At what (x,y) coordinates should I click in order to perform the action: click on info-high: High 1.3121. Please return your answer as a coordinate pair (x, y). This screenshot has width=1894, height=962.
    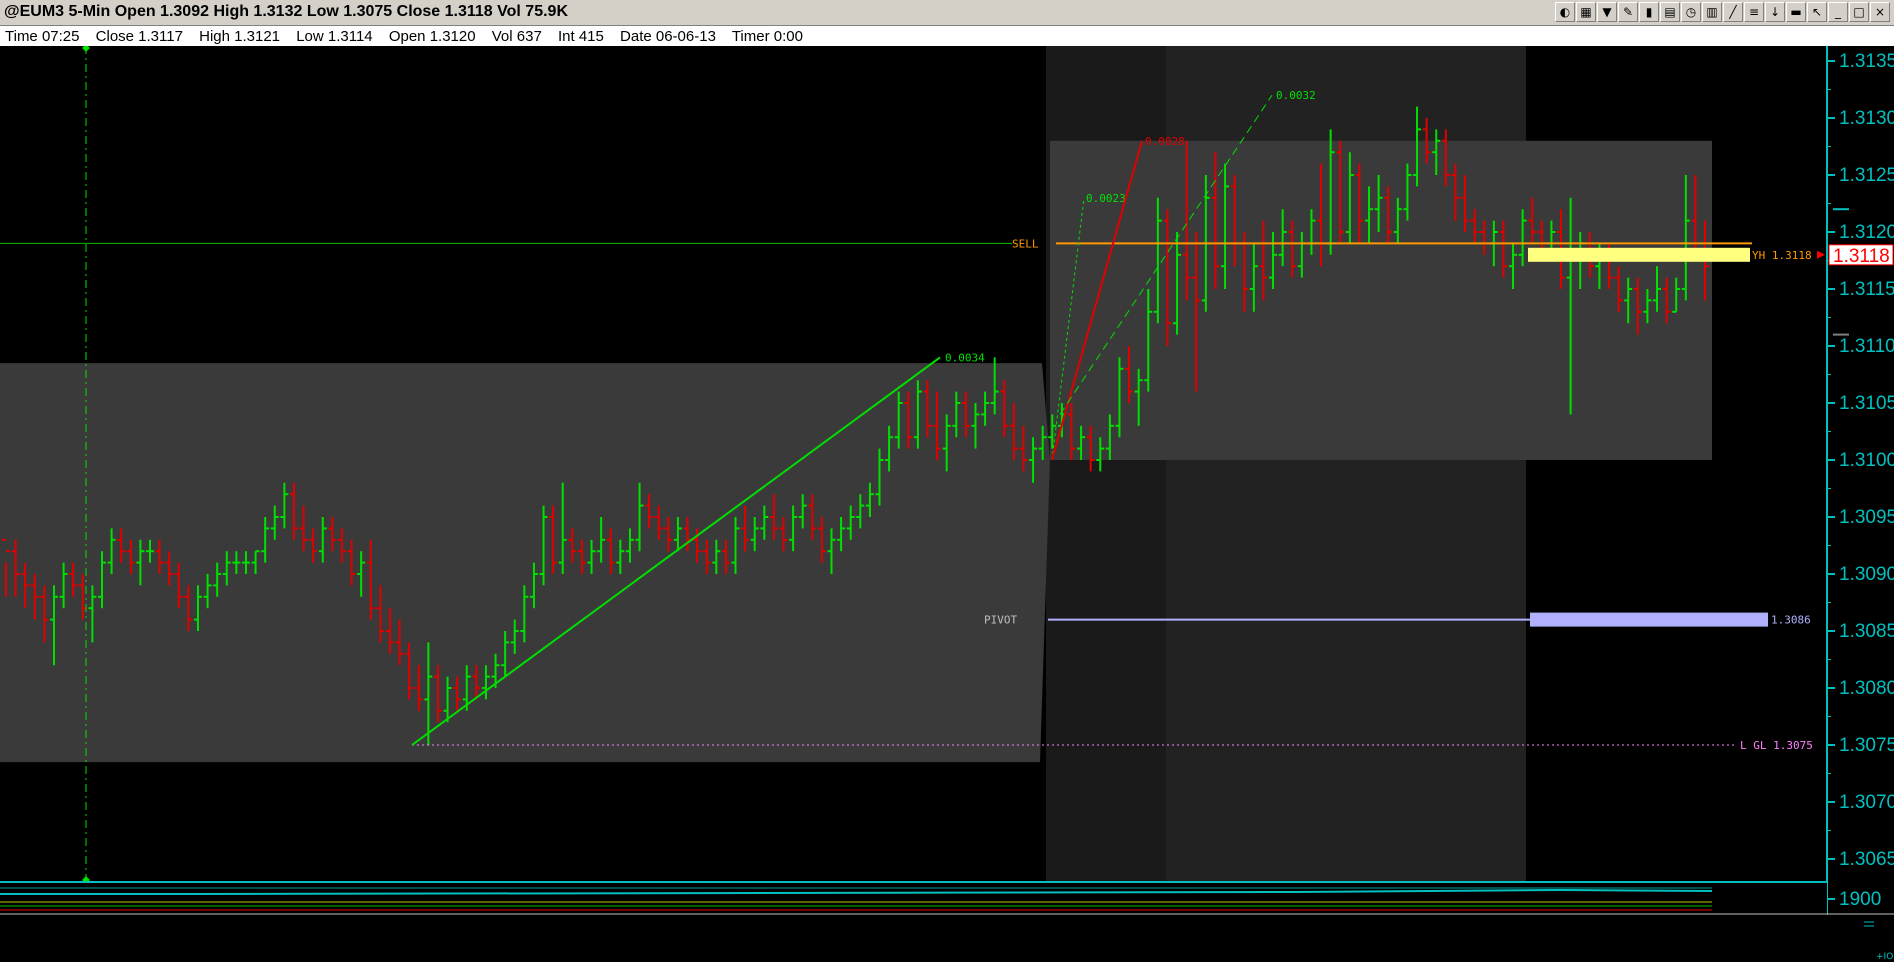
    Looking at the image, I should click on (240, 36).